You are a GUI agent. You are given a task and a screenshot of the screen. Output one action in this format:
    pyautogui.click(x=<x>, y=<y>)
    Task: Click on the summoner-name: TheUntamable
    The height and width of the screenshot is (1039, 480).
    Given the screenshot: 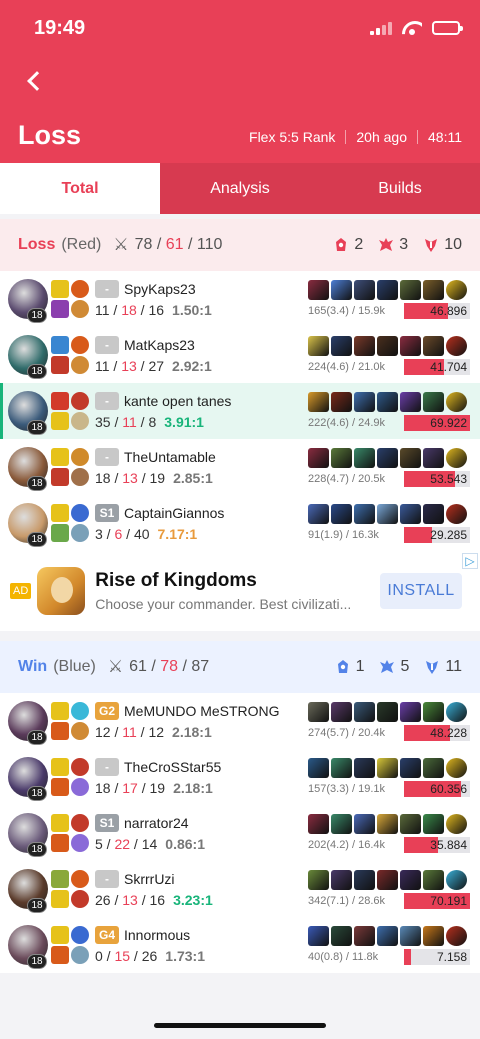 What is the action you would take?
    pyautogui.click(x=170, y=457)
    